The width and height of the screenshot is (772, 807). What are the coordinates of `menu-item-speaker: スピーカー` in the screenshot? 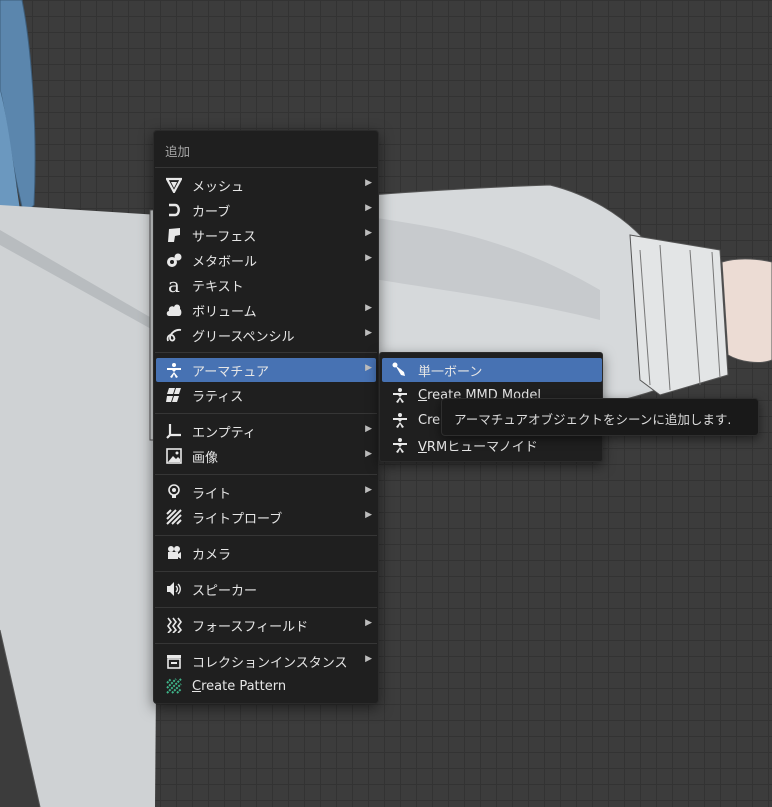 It's located at (266, 589).